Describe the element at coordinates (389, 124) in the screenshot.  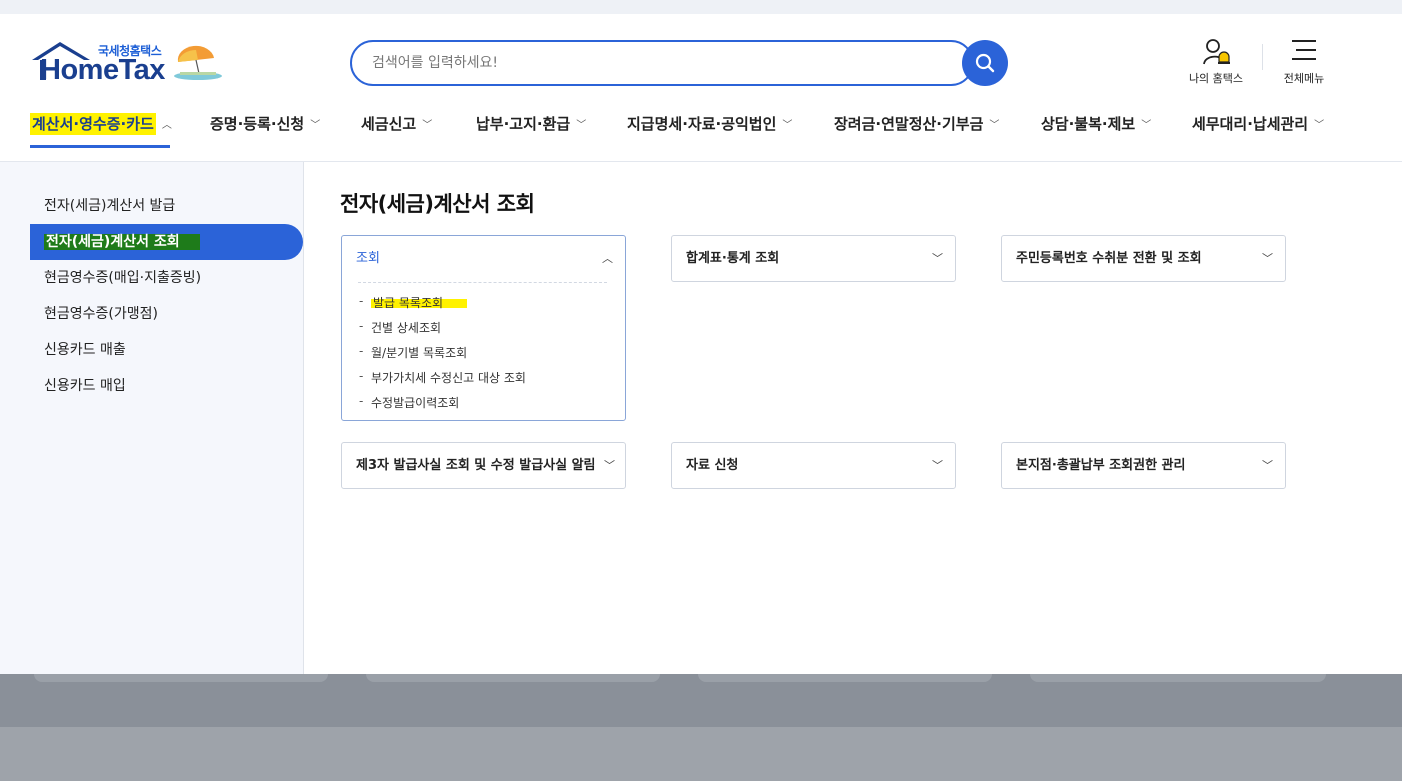
I see `gnb-label: 세금신고` at that location.